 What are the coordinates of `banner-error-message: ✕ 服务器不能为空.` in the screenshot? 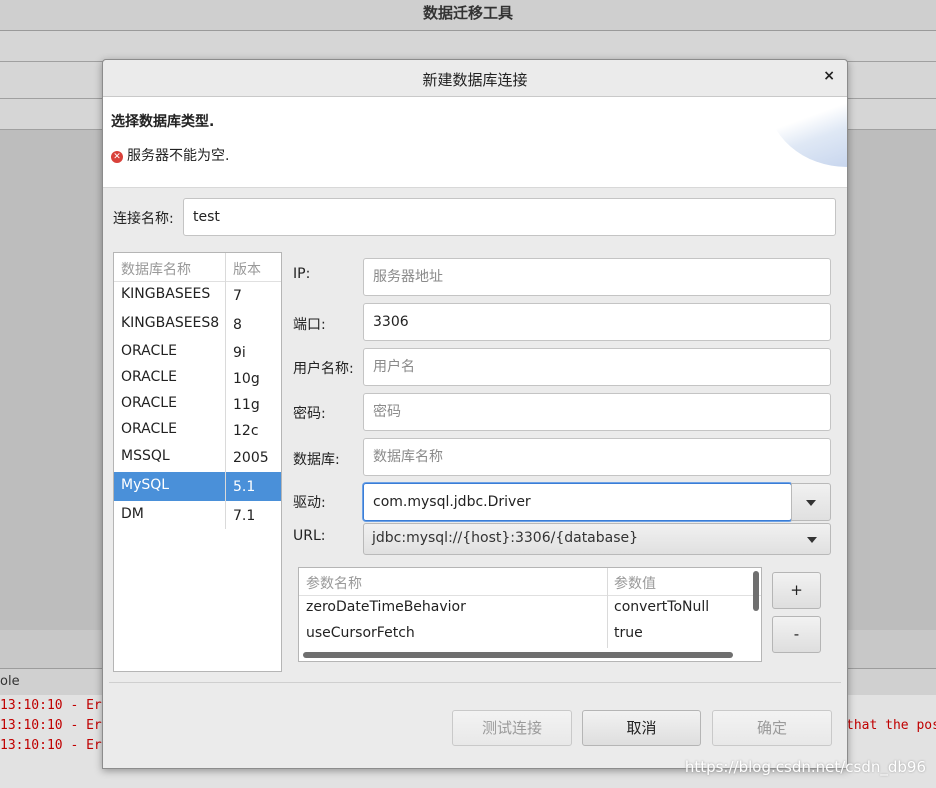 It's located at (170, 155).